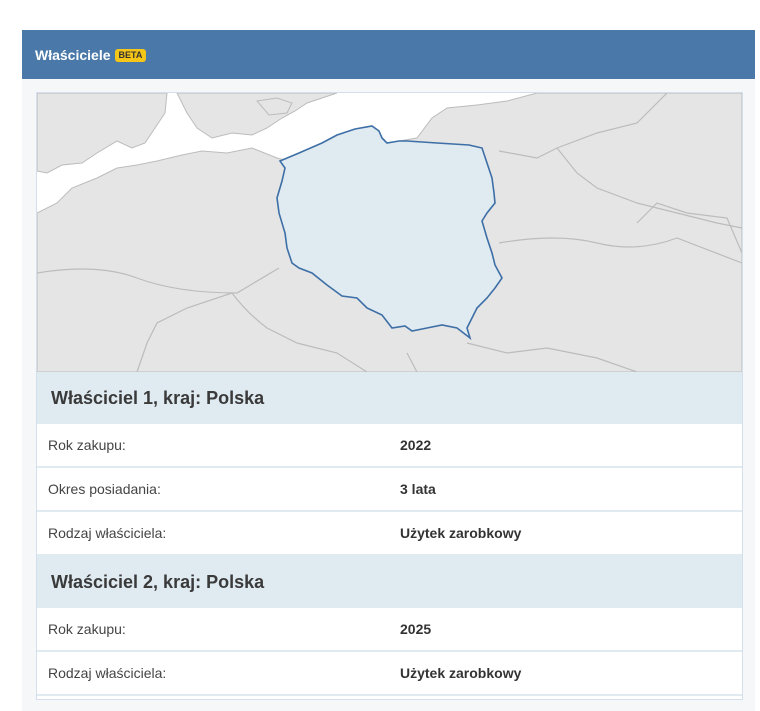 This screenshot has width=760, height=711. I want to click on owner-1-row-owner-type: Rodzaj właściciela: Użytek zarobkowy, so click(389, 534).